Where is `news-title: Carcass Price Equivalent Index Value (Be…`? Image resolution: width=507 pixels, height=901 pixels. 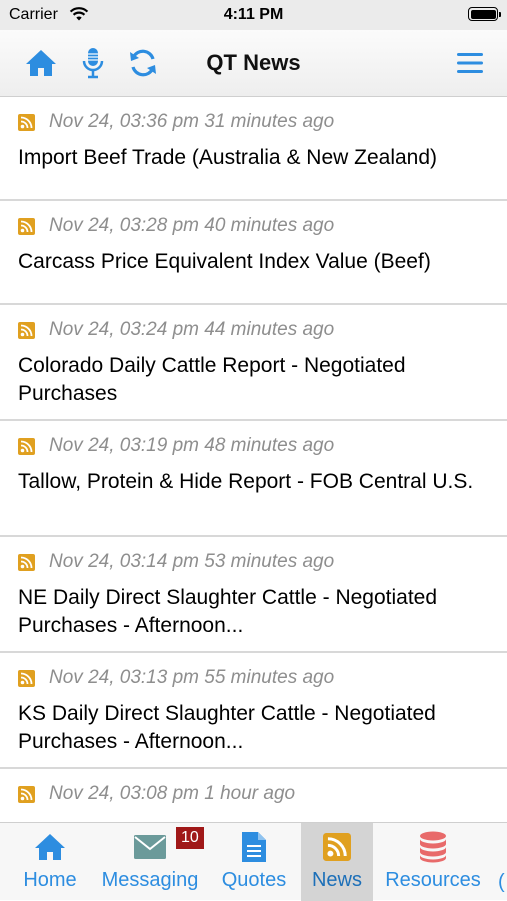 news-title: Carcass Price Equivalent Index Value (Be… is located at coordinates (224, 261).